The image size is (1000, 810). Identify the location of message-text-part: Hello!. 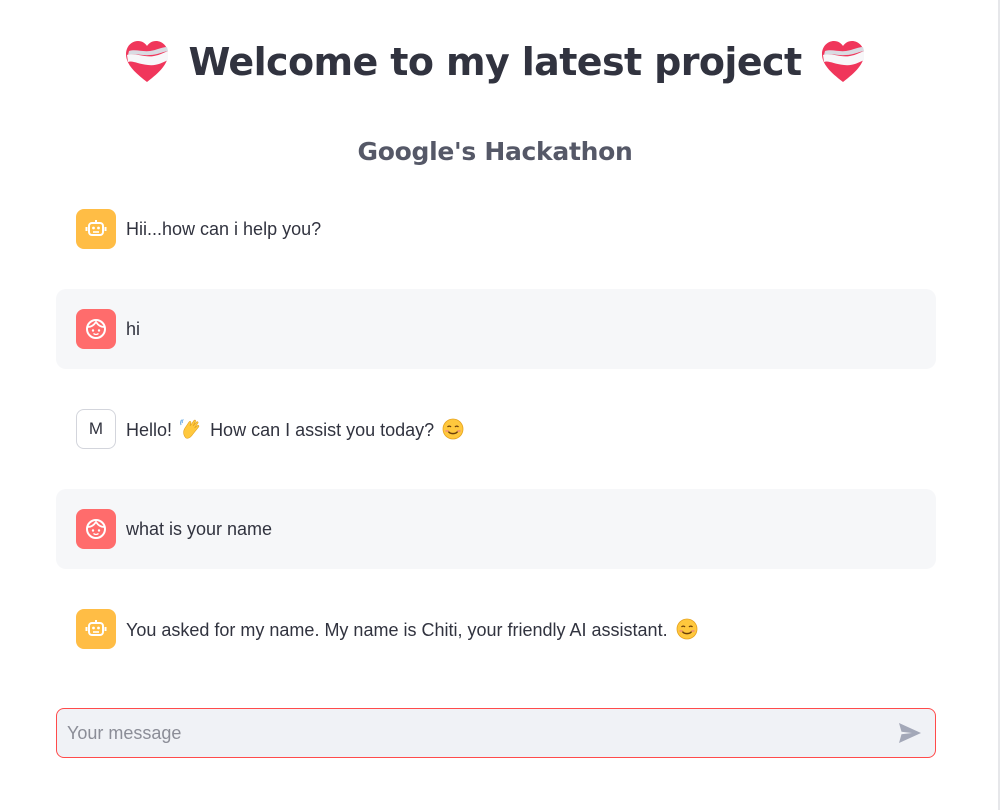
(149, 429).